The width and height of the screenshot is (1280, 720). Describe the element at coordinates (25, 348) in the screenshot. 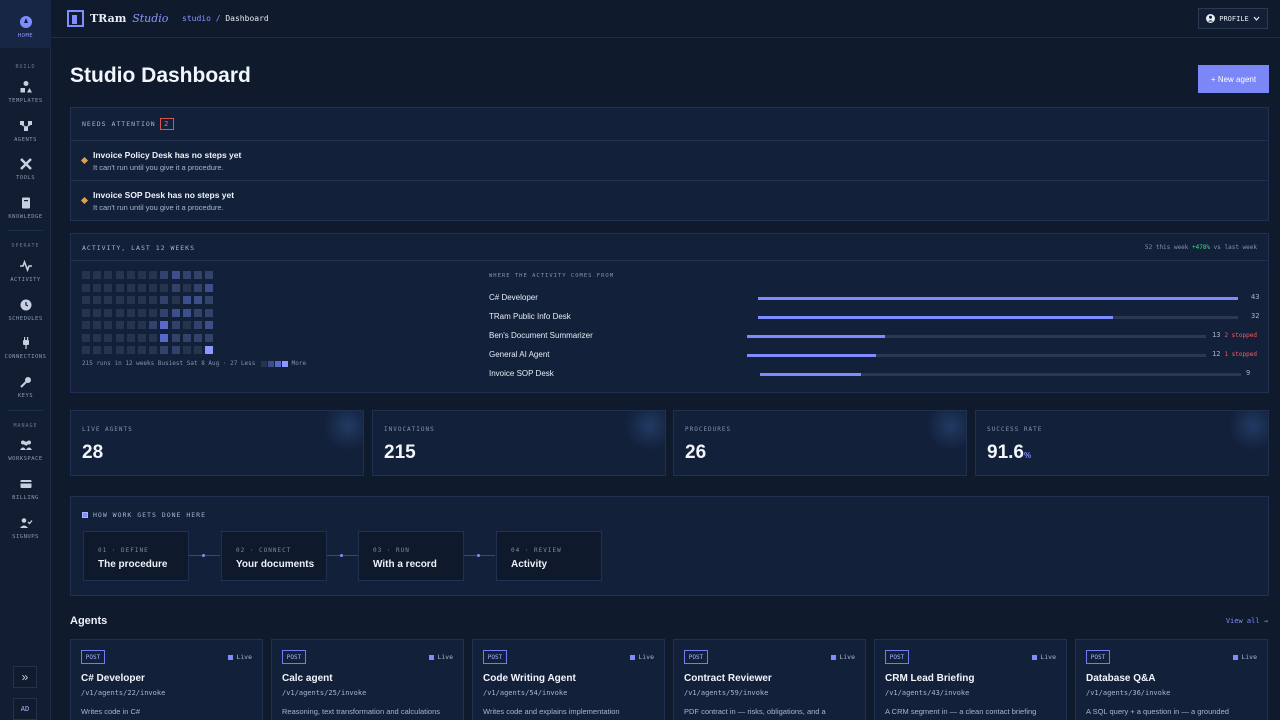

I see `nav-connections: CONNECTIONS` at that location.